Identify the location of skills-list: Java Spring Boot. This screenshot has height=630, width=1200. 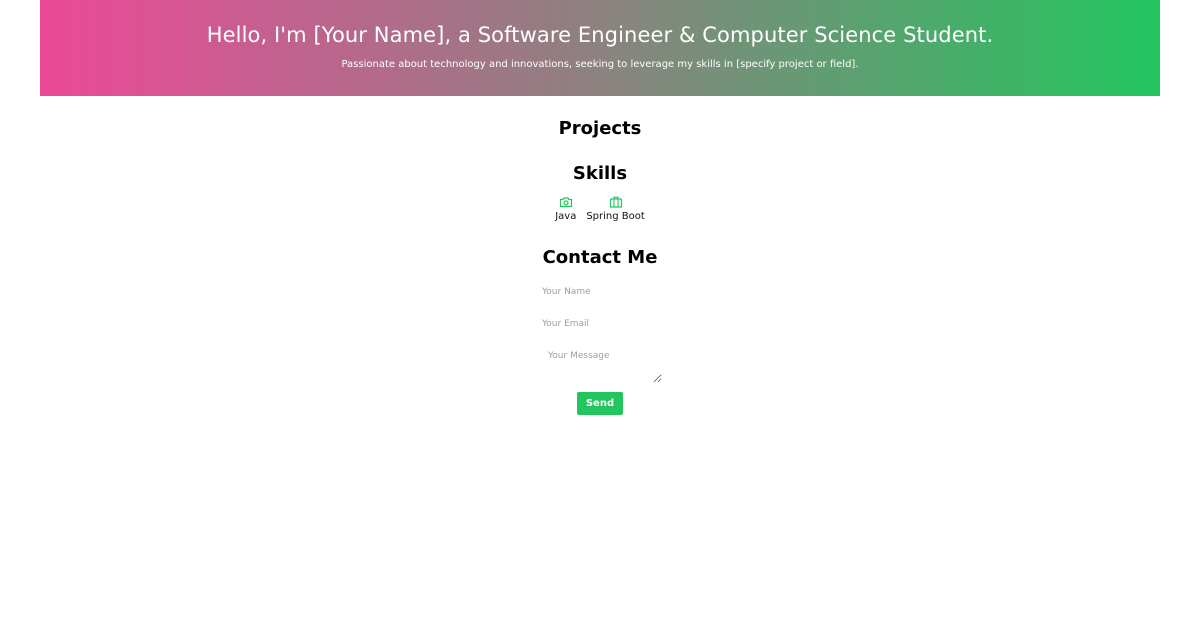
(600, 209).